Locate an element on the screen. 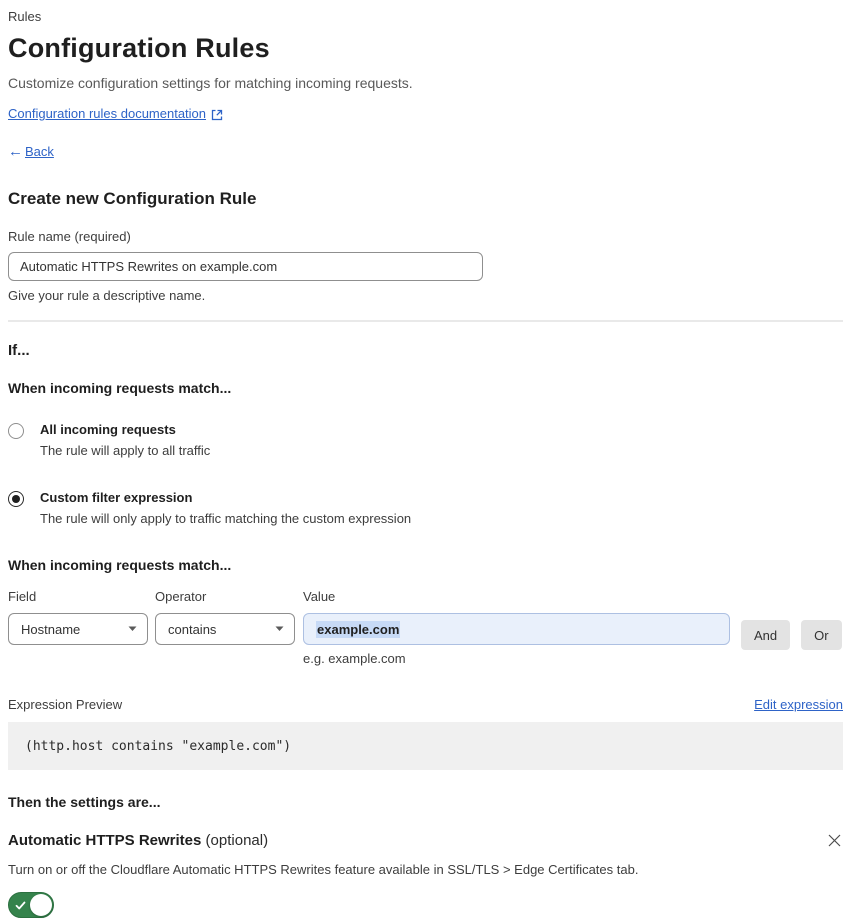 This screenshot has height=921, width=852. radio-all-requests-label: All incoming requests is located at coordinates (108, 429).